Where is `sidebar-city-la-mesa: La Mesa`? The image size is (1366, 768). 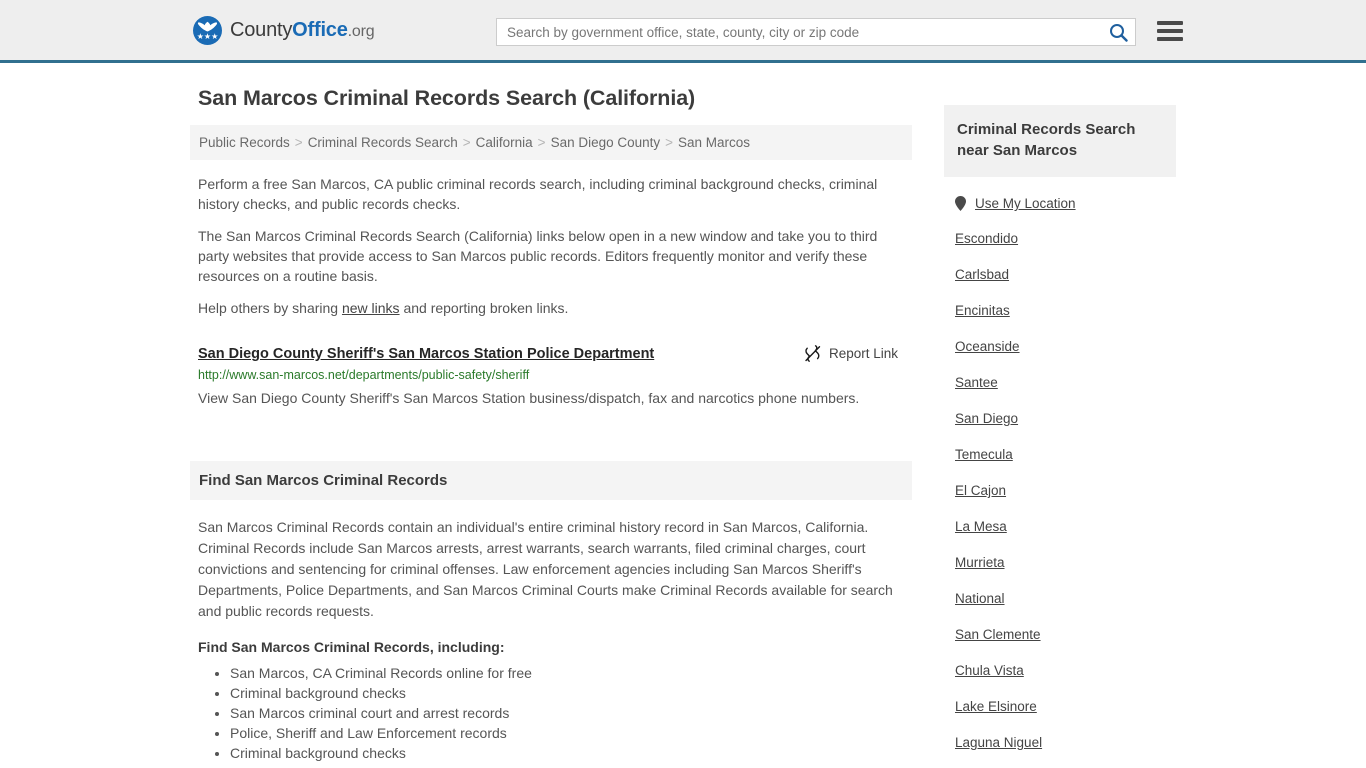 sidebar-city-la-mesa: La Mesa is located at coordinates (1065, 526).